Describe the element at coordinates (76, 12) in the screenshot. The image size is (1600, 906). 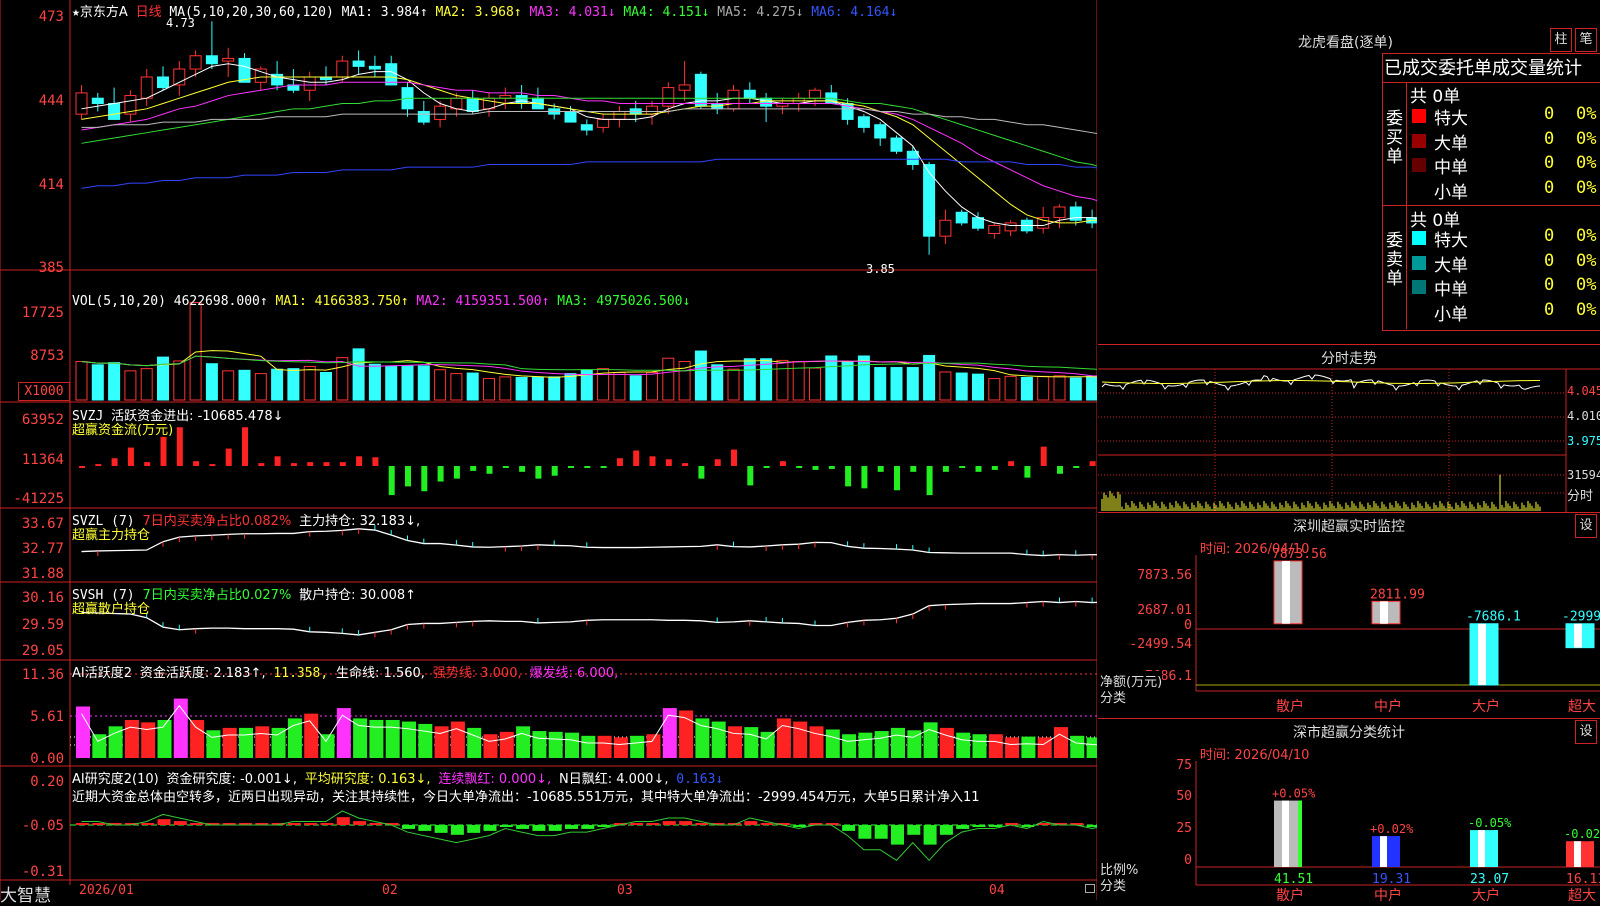
I see `favorite-star-icon: ★` at that location.